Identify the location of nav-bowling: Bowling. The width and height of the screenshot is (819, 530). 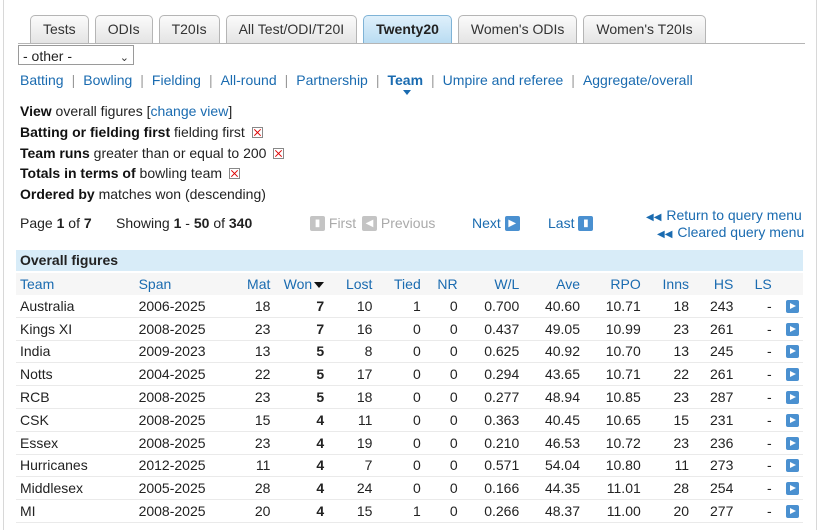
(107, 80).